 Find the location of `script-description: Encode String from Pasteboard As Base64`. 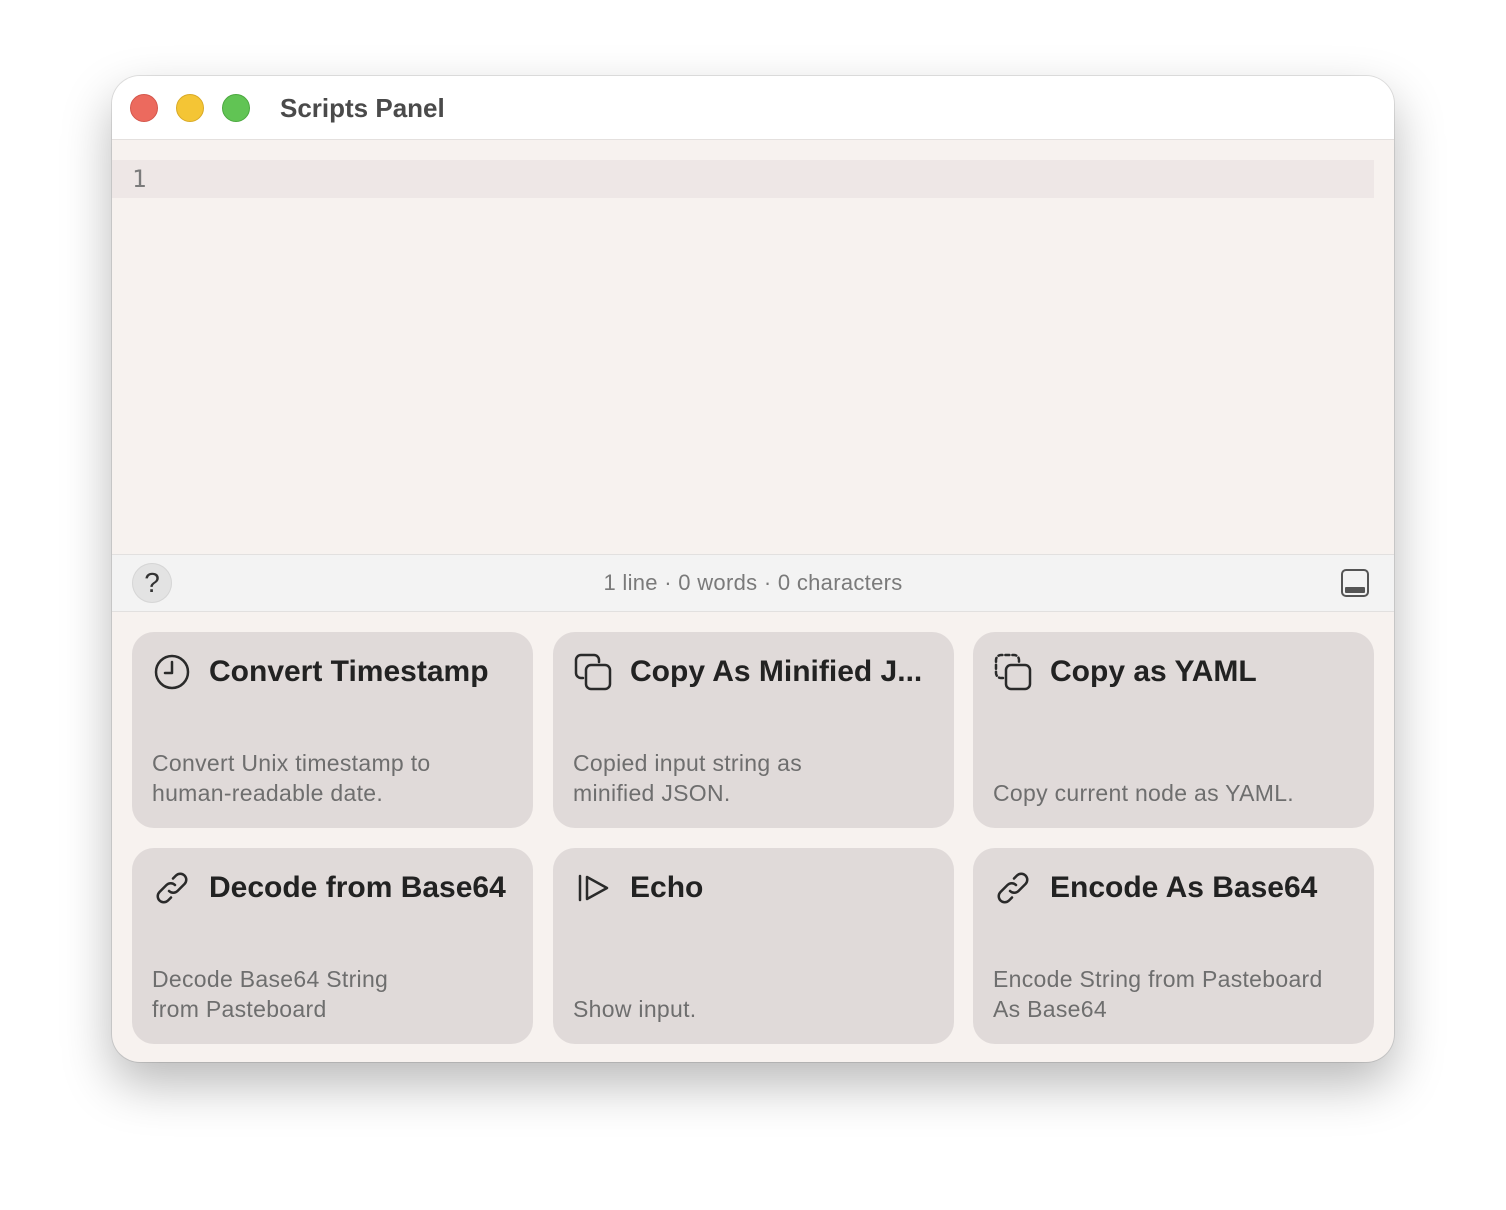

script-description: Encode String from Pasteboard As Base64 is located at coordinates (1158, 994).